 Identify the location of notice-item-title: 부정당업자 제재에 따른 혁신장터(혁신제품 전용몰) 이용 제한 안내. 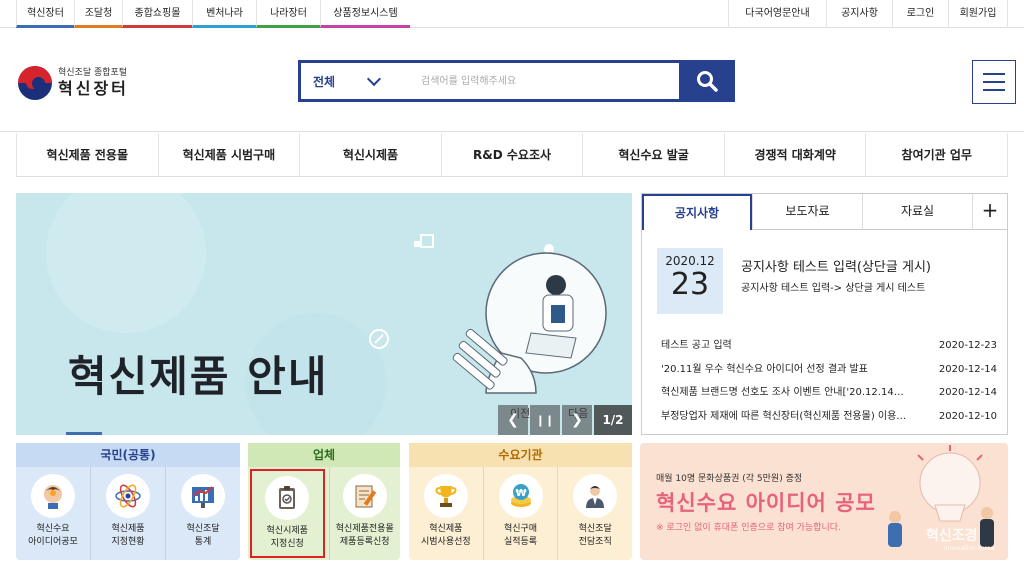
(785, 417).